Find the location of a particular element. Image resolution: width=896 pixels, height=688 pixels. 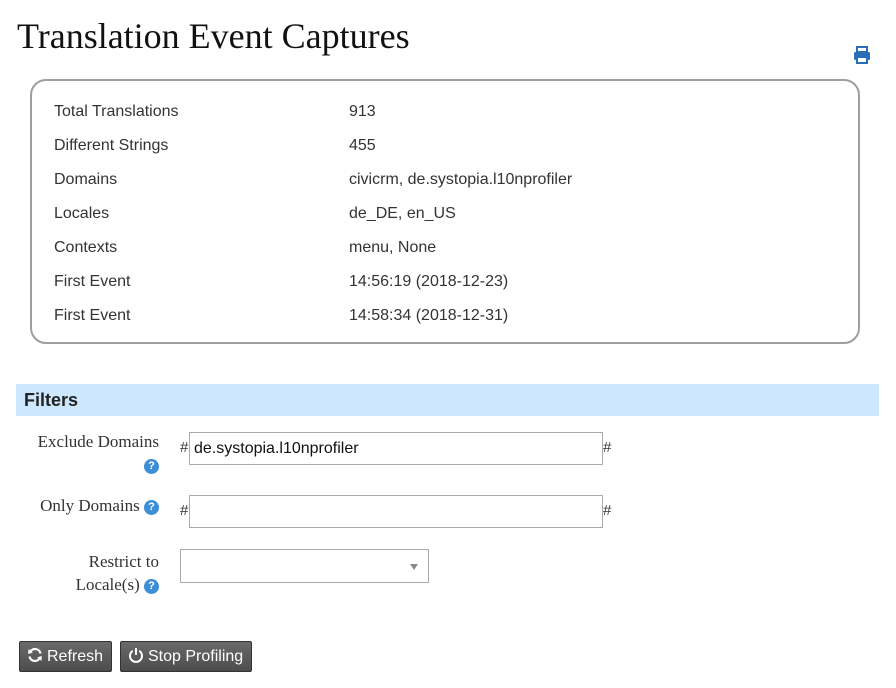

stat-label: Locales is located at coordinates (82, 213).